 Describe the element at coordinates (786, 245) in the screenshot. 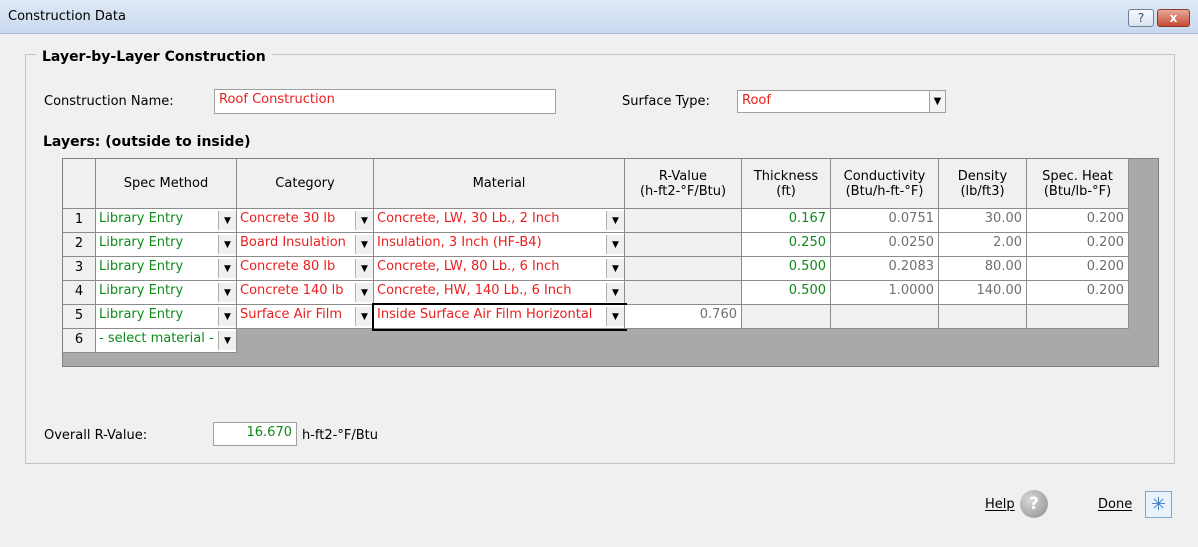

I see `thickness-cell: 0.250` at that location.